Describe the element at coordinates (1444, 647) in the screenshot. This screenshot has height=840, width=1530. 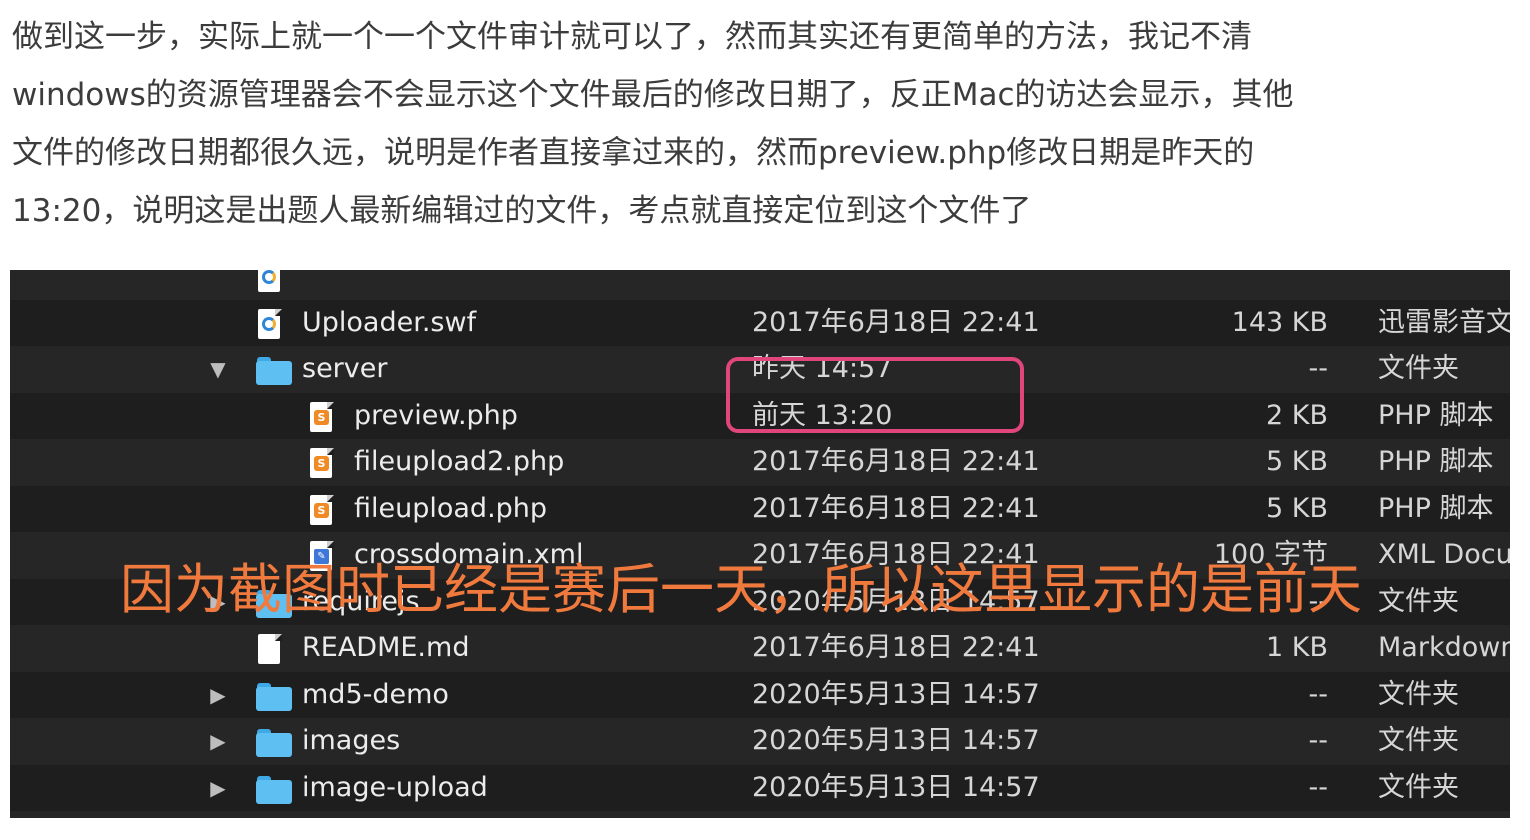
I see `file-kind: Markdown` at that location.